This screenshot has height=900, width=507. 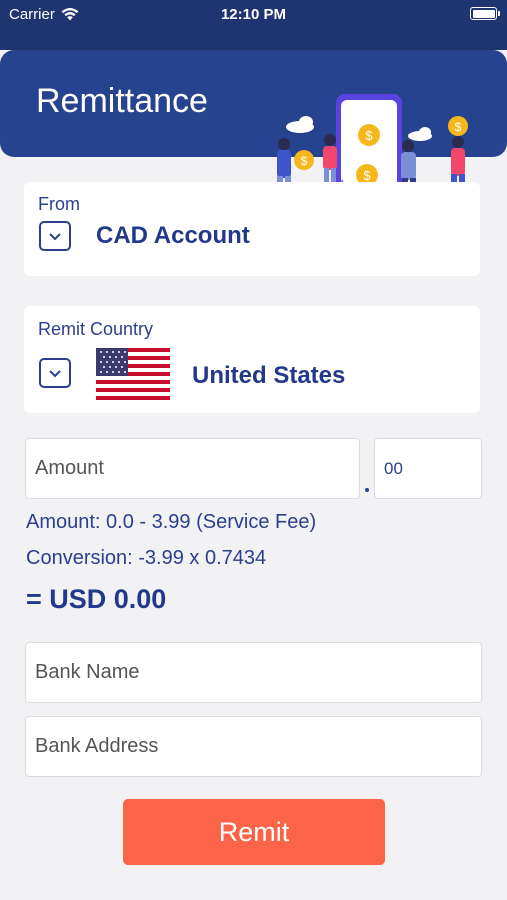 I want to click on from-account-value: CAD Account, so click(x=173, y=235).